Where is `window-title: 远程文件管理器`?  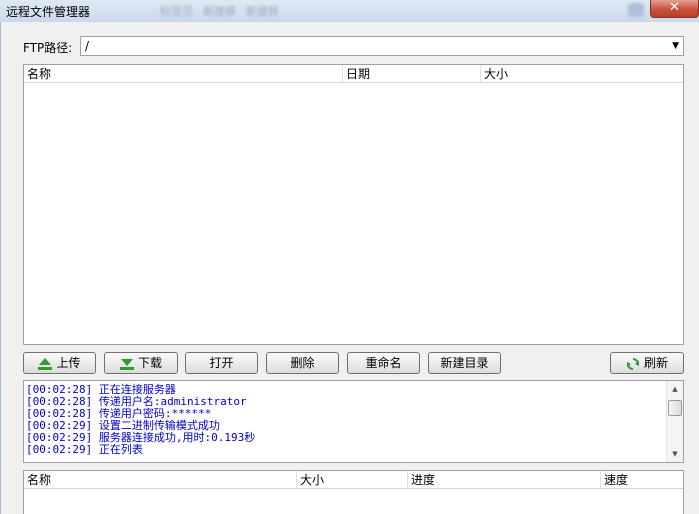
window-title: 远程文件管理器 is located at coordinates (48, 12).